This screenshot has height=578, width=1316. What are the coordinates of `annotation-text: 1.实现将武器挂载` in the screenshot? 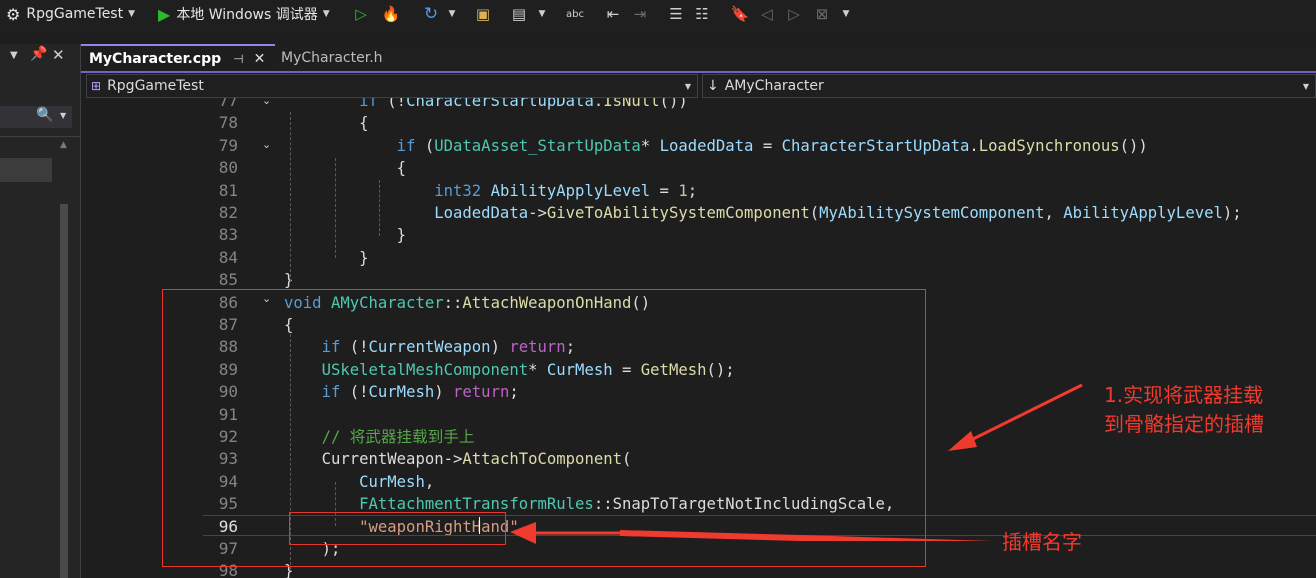 It's located at (1184, 395).